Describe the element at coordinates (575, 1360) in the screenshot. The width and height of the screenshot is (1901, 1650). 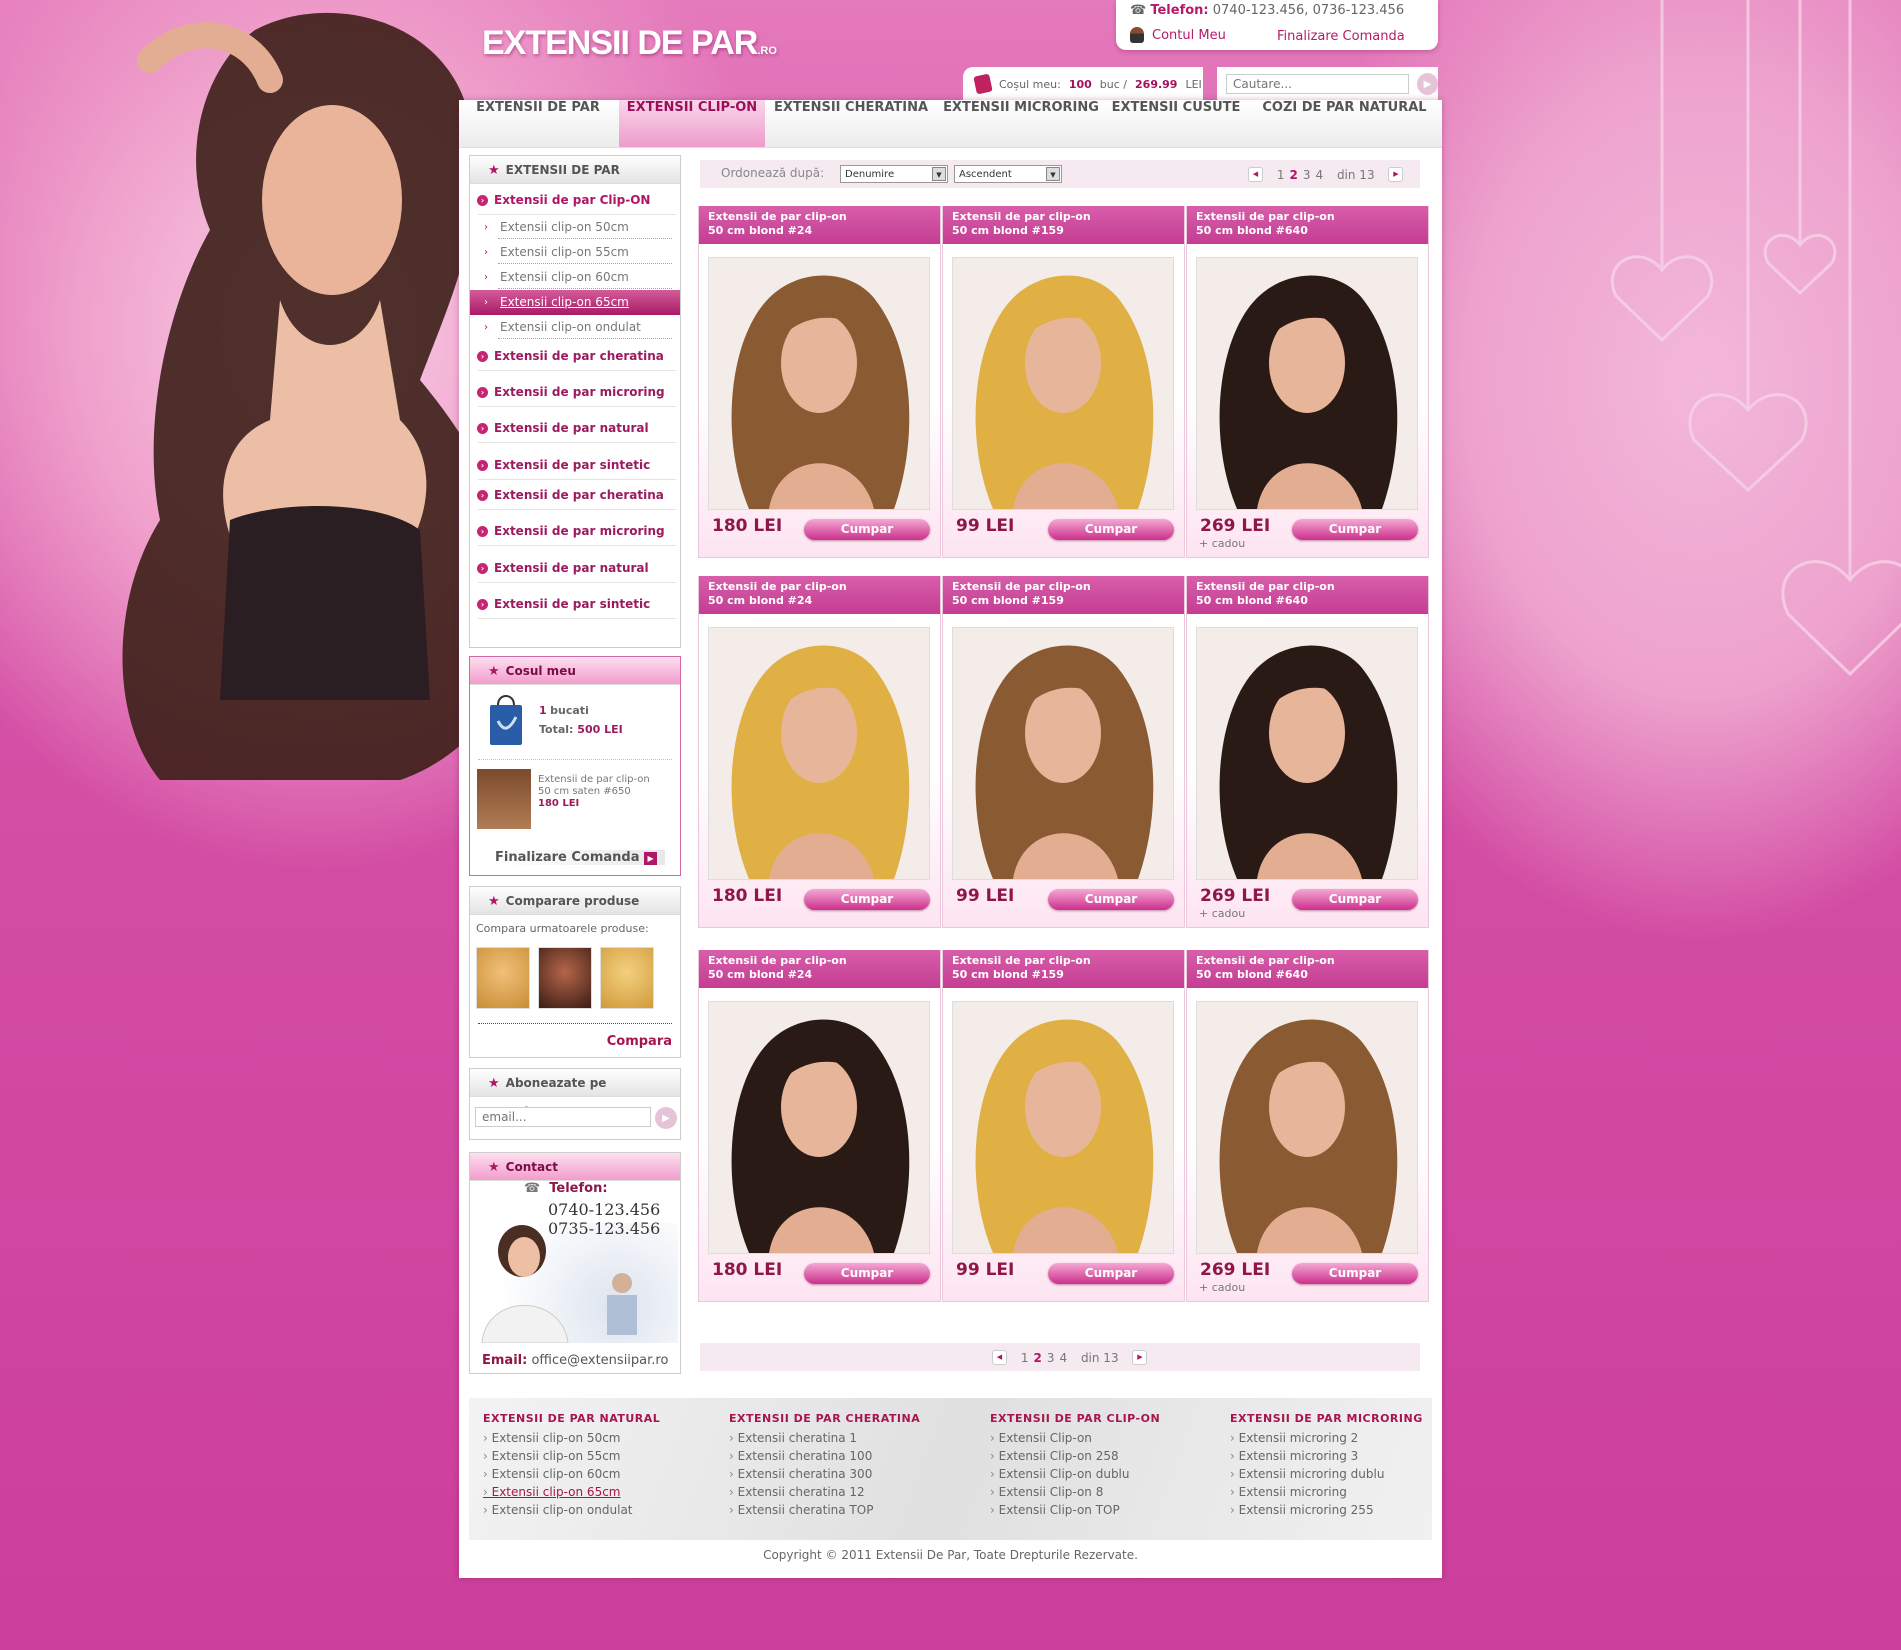
I see `contact-email: Email: office@extensiipar.ro` at that location.